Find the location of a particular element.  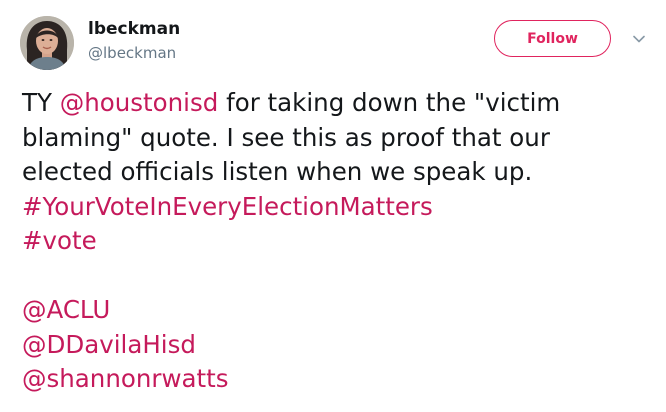

mention-link-shannonrwatts: @shannonrwatts is located at coordinates (337, 379).